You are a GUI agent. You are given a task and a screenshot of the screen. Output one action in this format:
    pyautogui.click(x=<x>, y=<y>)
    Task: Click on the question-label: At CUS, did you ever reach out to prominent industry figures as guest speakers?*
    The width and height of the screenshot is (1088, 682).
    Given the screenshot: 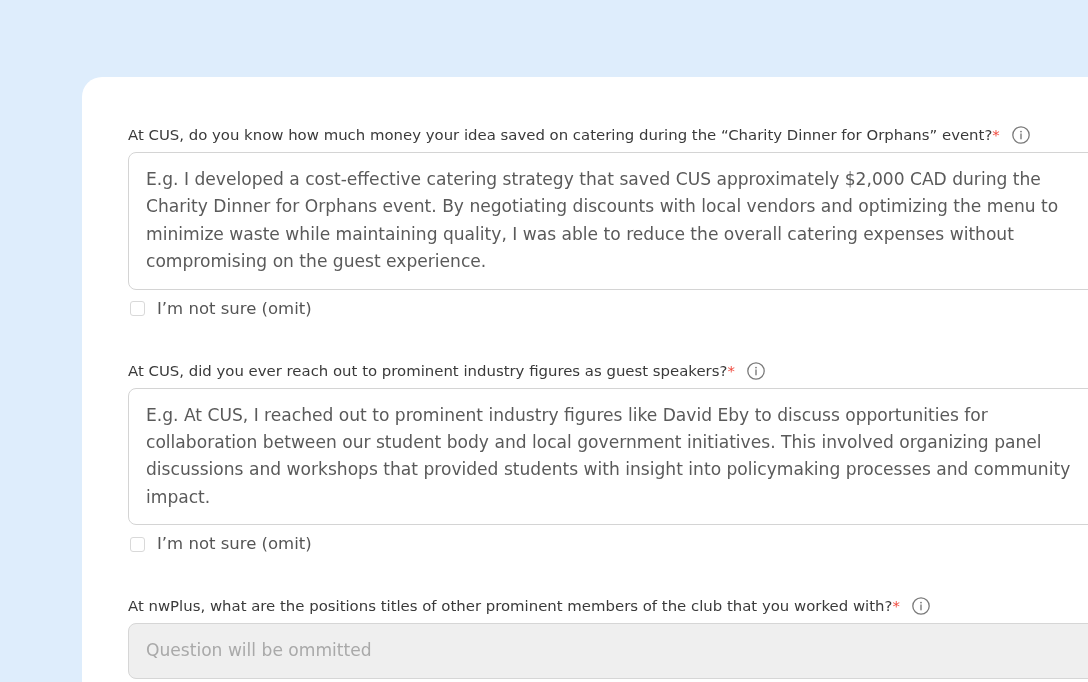 What is the action you would take?
    pyautogui.click(x=431, y=370)
    